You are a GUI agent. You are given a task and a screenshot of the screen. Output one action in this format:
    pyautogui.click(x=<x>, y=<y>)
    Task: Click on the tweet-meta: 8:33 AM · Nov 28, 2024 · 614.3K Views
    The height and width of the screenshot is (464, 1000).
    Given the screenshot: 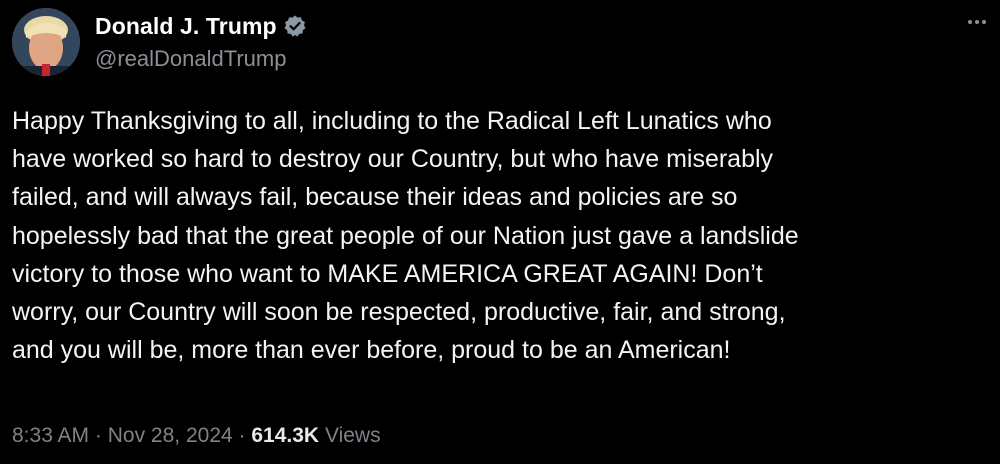 What is the action you would take?
    pyautogui.click(x=196, y=436)
    